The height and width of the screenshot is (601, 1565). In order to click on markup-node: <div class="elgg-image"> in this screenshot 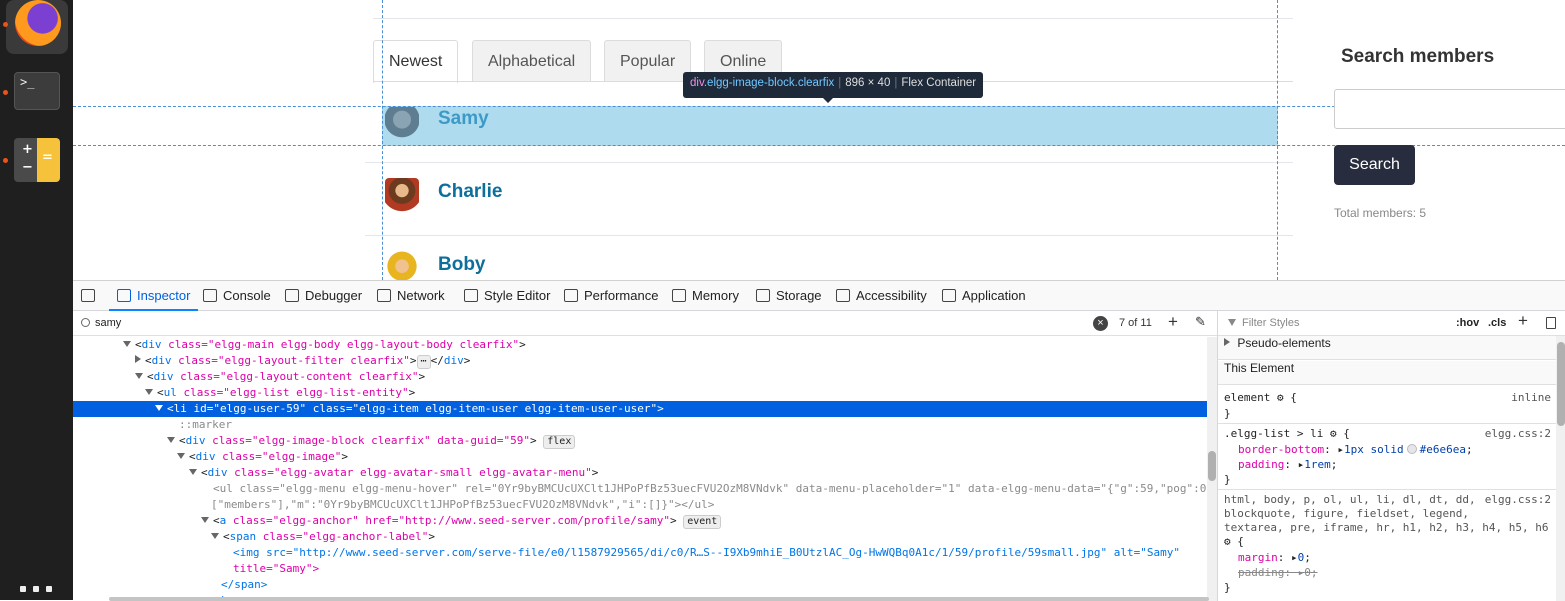, I will do `click(640, 457)`.